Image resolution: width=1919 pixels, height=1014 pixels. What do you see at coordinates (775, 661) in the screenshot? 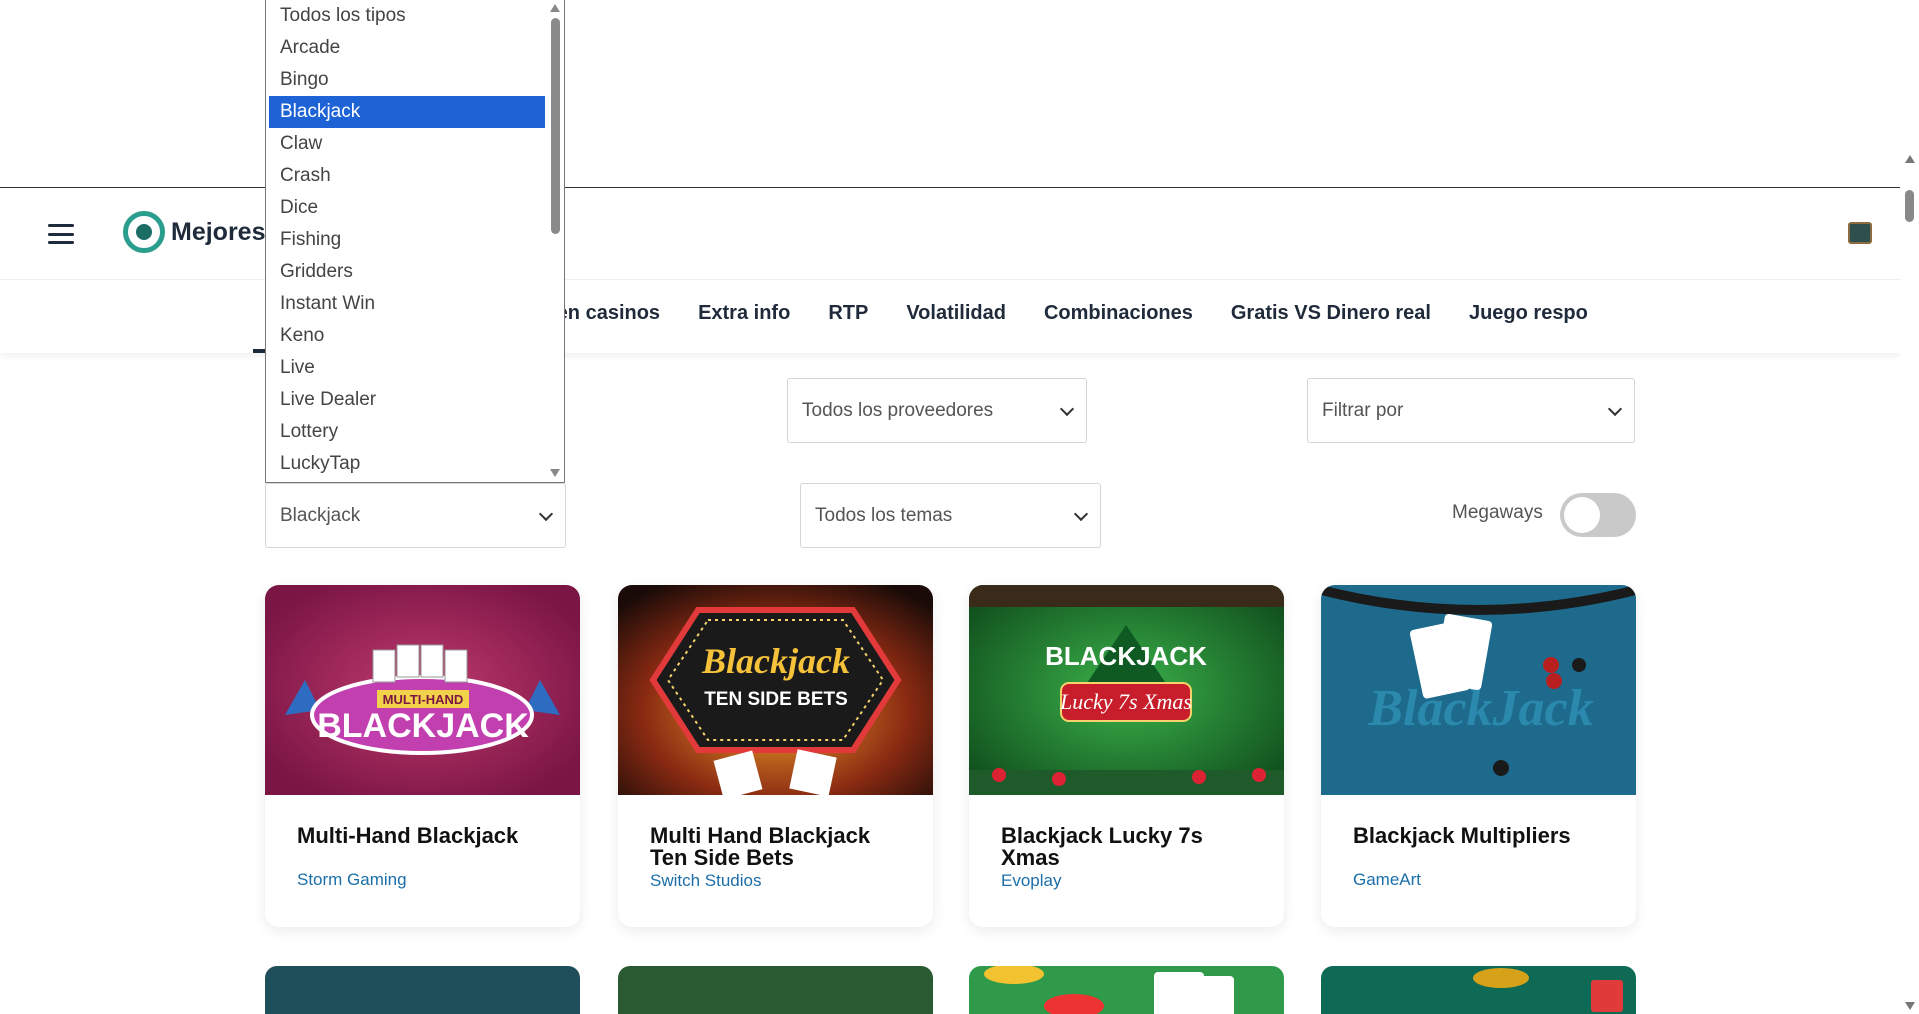
I see `thumbnail-text: Blackjack` at bounding box center [775, 661].